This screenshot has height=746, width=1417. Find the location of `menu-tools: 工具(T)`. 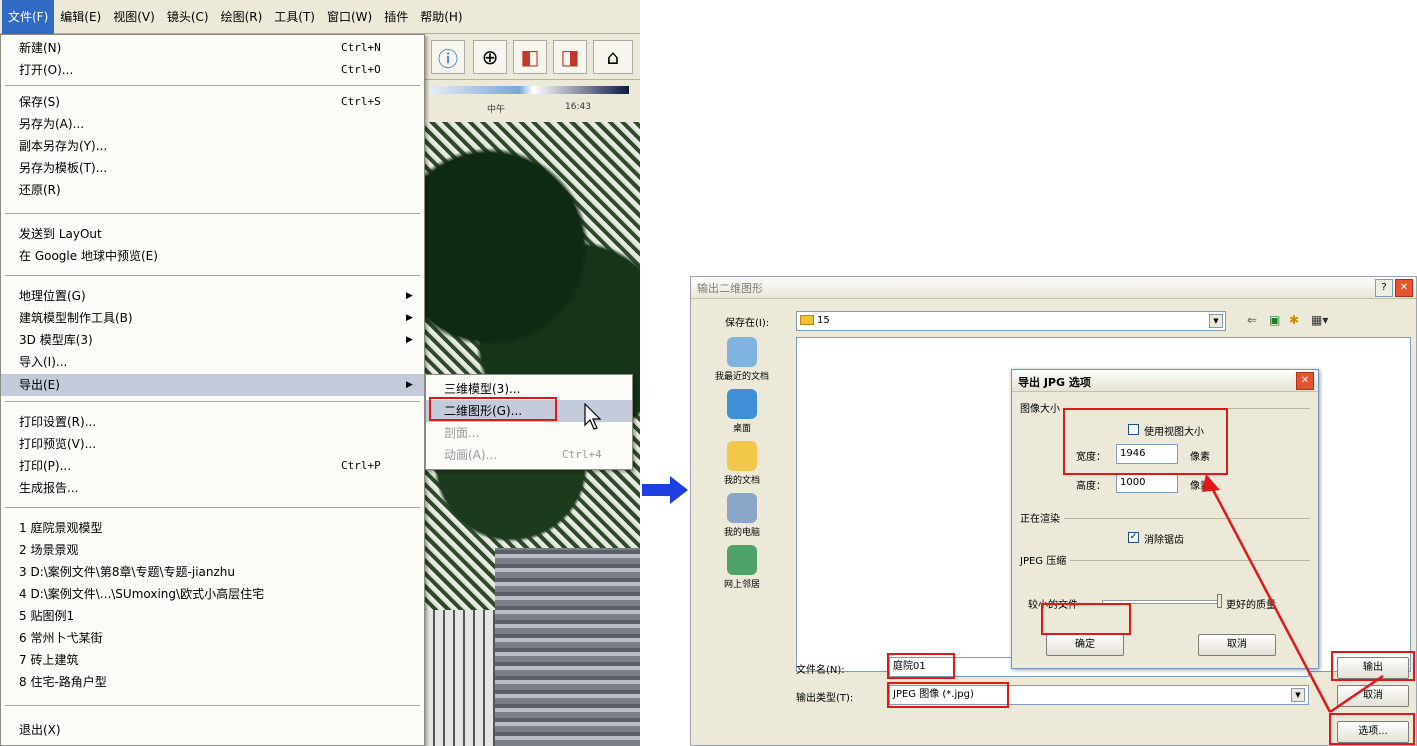

menu-tools: 工具(T) is located at coordinates (294, 17).